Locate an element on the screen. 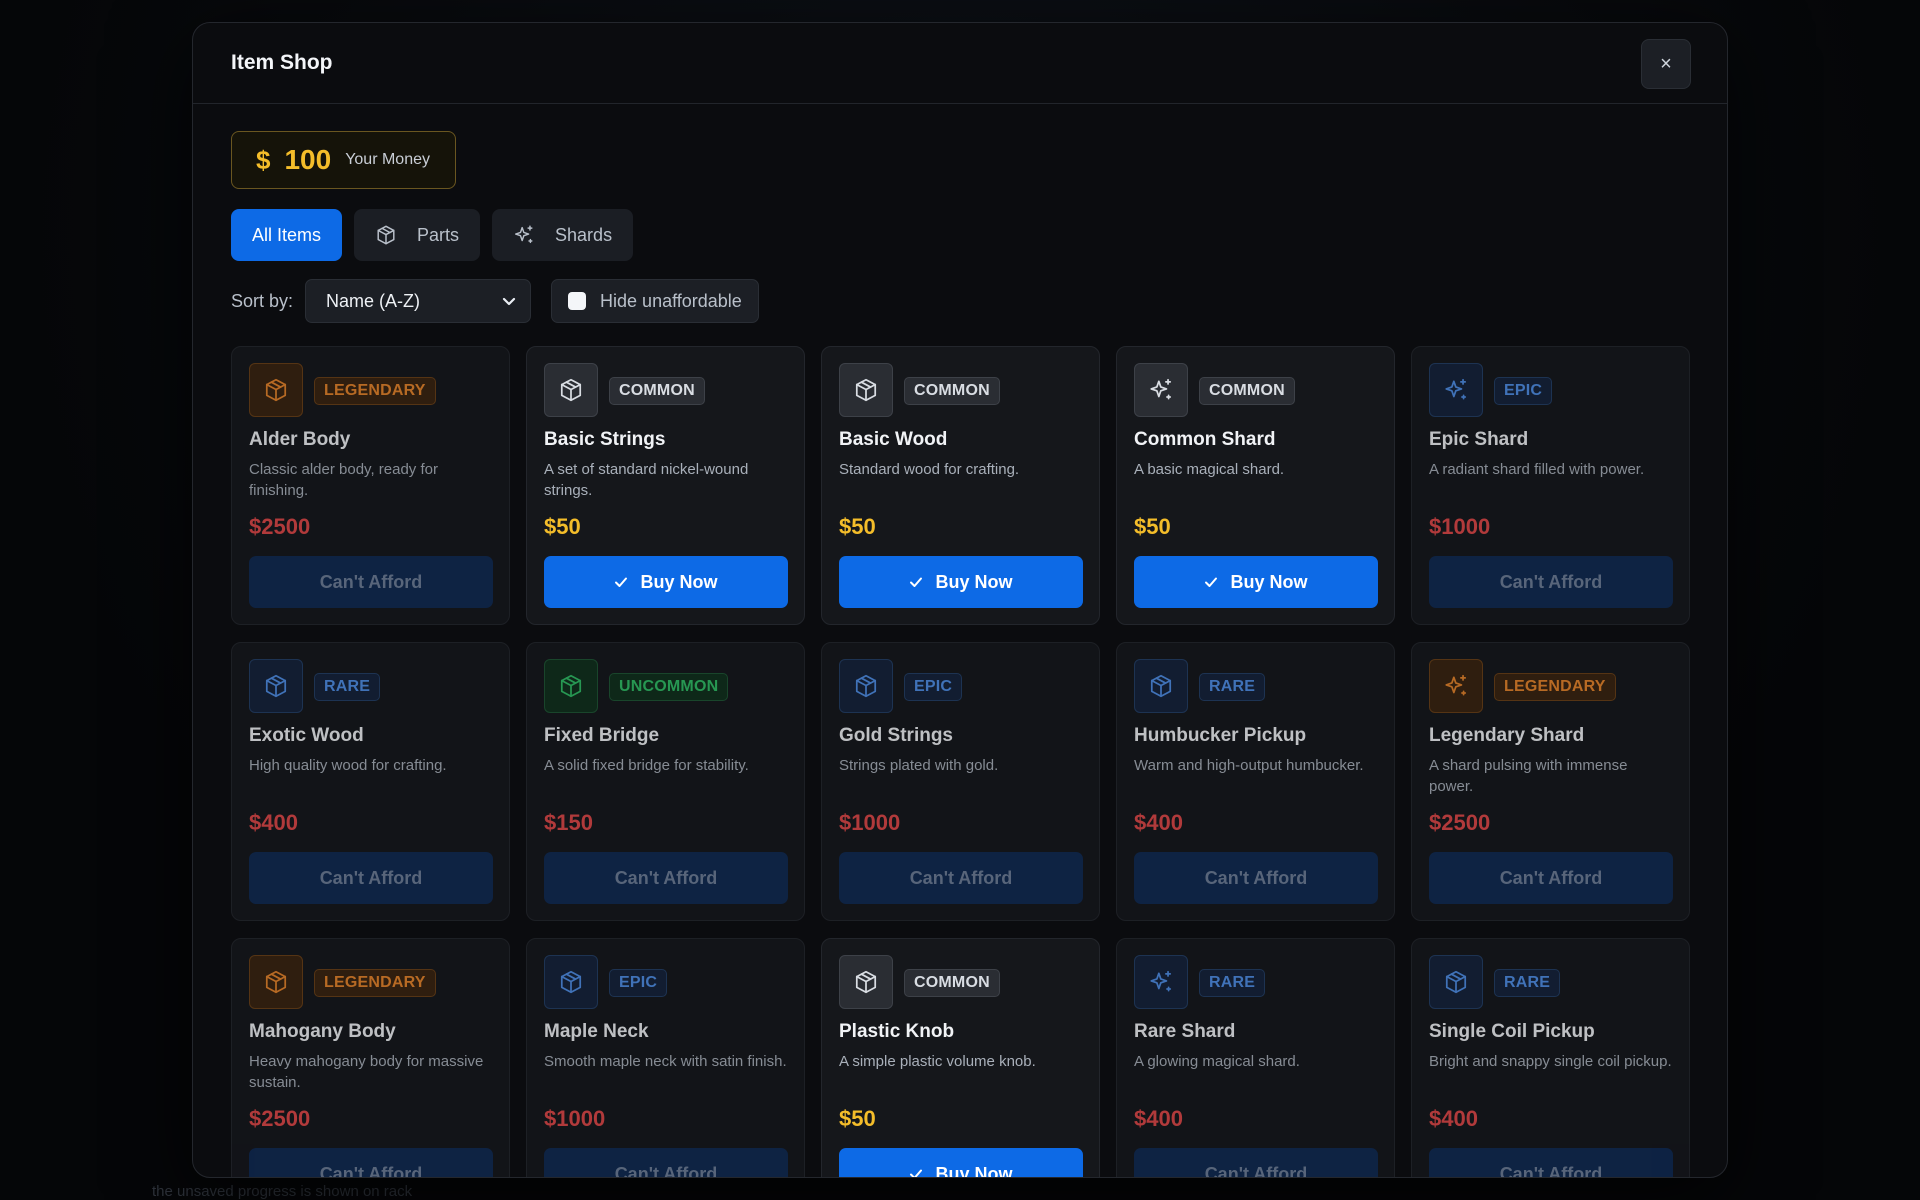  tab-parts: Parts is located at coordinates (417, 235).